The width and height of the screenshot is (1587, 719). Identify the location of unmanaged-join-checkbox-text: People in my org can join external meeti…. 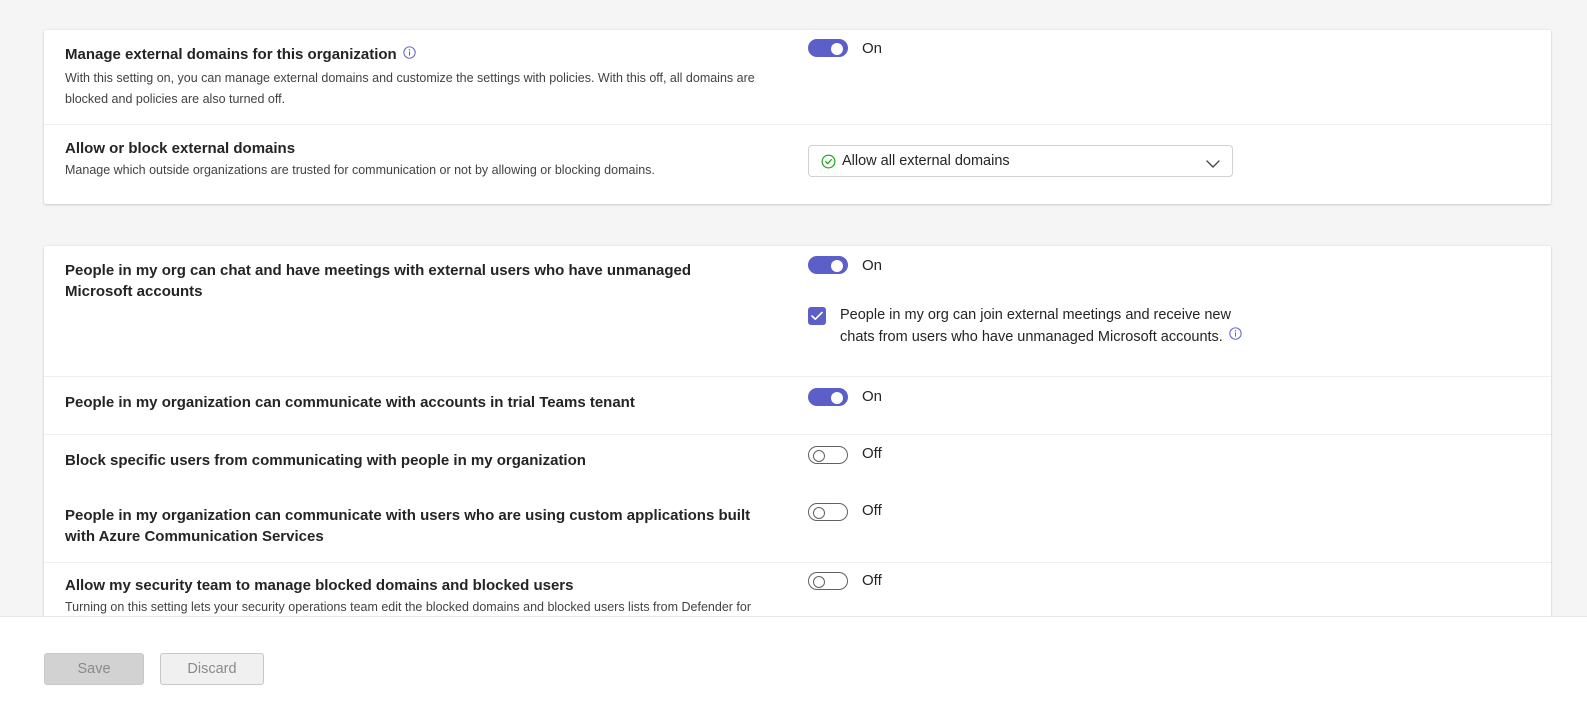
(1035, 326).